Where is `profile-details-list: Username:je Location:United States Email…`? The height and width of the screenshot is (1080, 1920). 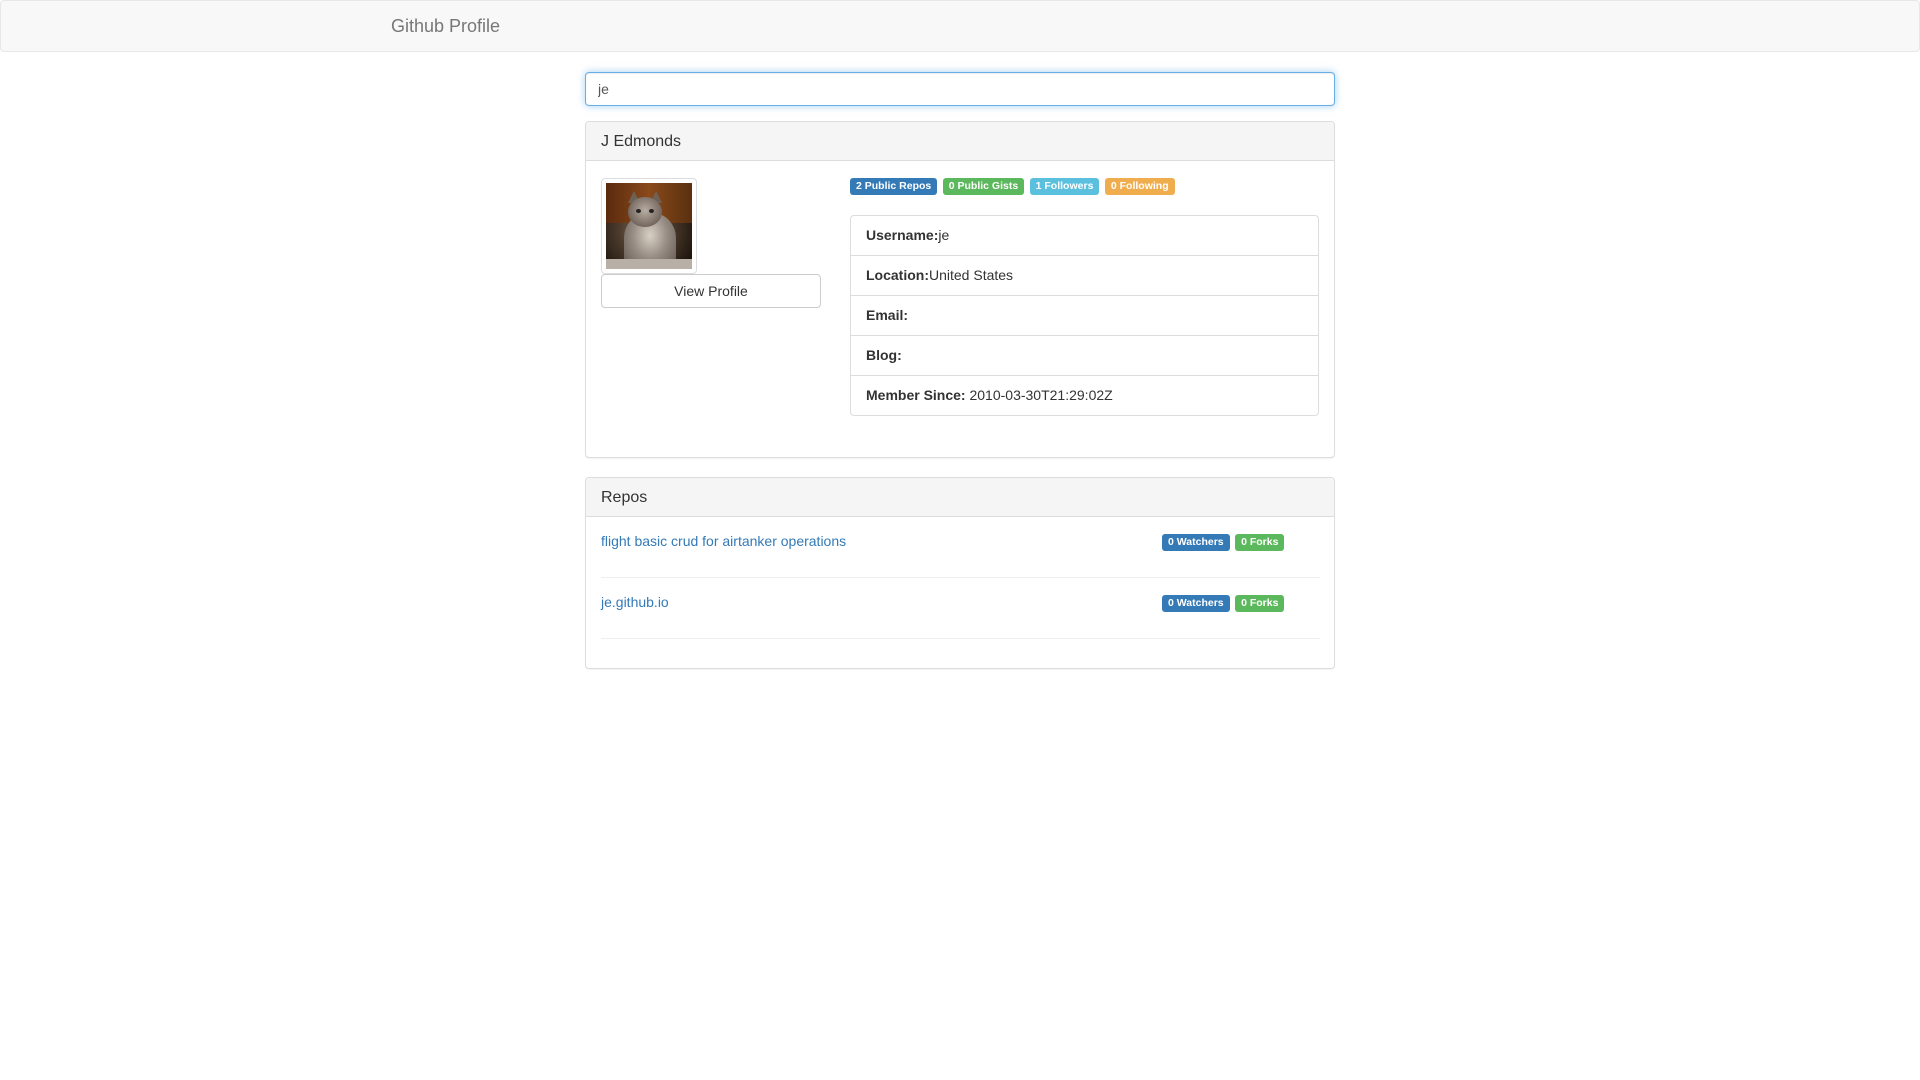
profile-details-list: Username:je Location:United States Email… is located at coordinates (1084, 315).